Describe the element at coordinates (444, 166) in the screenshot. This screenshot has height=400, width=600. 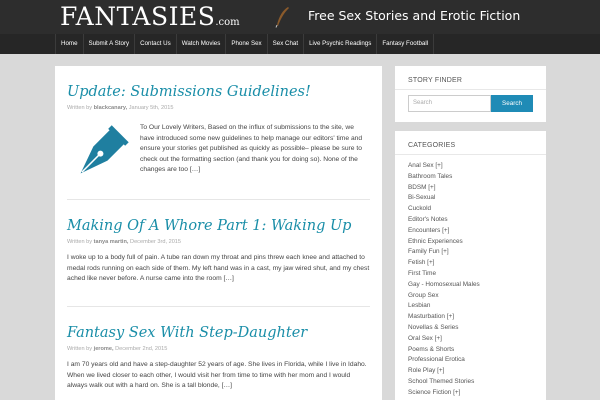
I see `category-item: Anal Sex [+]` at that location.